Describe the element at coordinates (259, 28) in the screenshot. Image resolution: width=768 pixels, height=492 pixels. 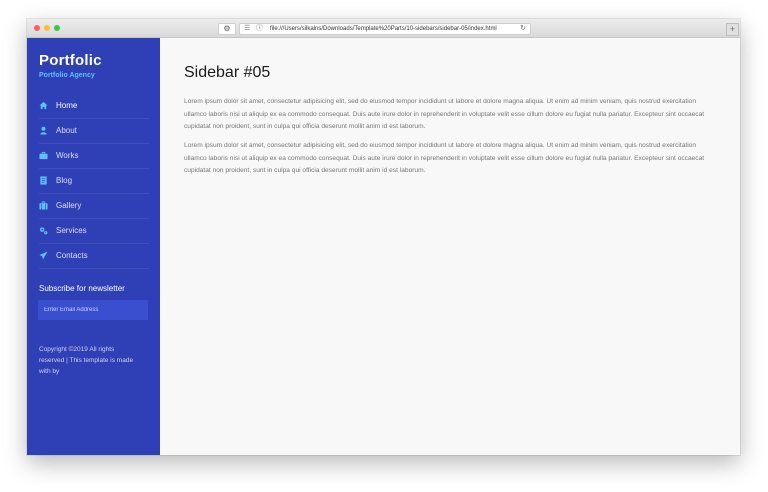
I see `info-icon: ⓘ` at that location.